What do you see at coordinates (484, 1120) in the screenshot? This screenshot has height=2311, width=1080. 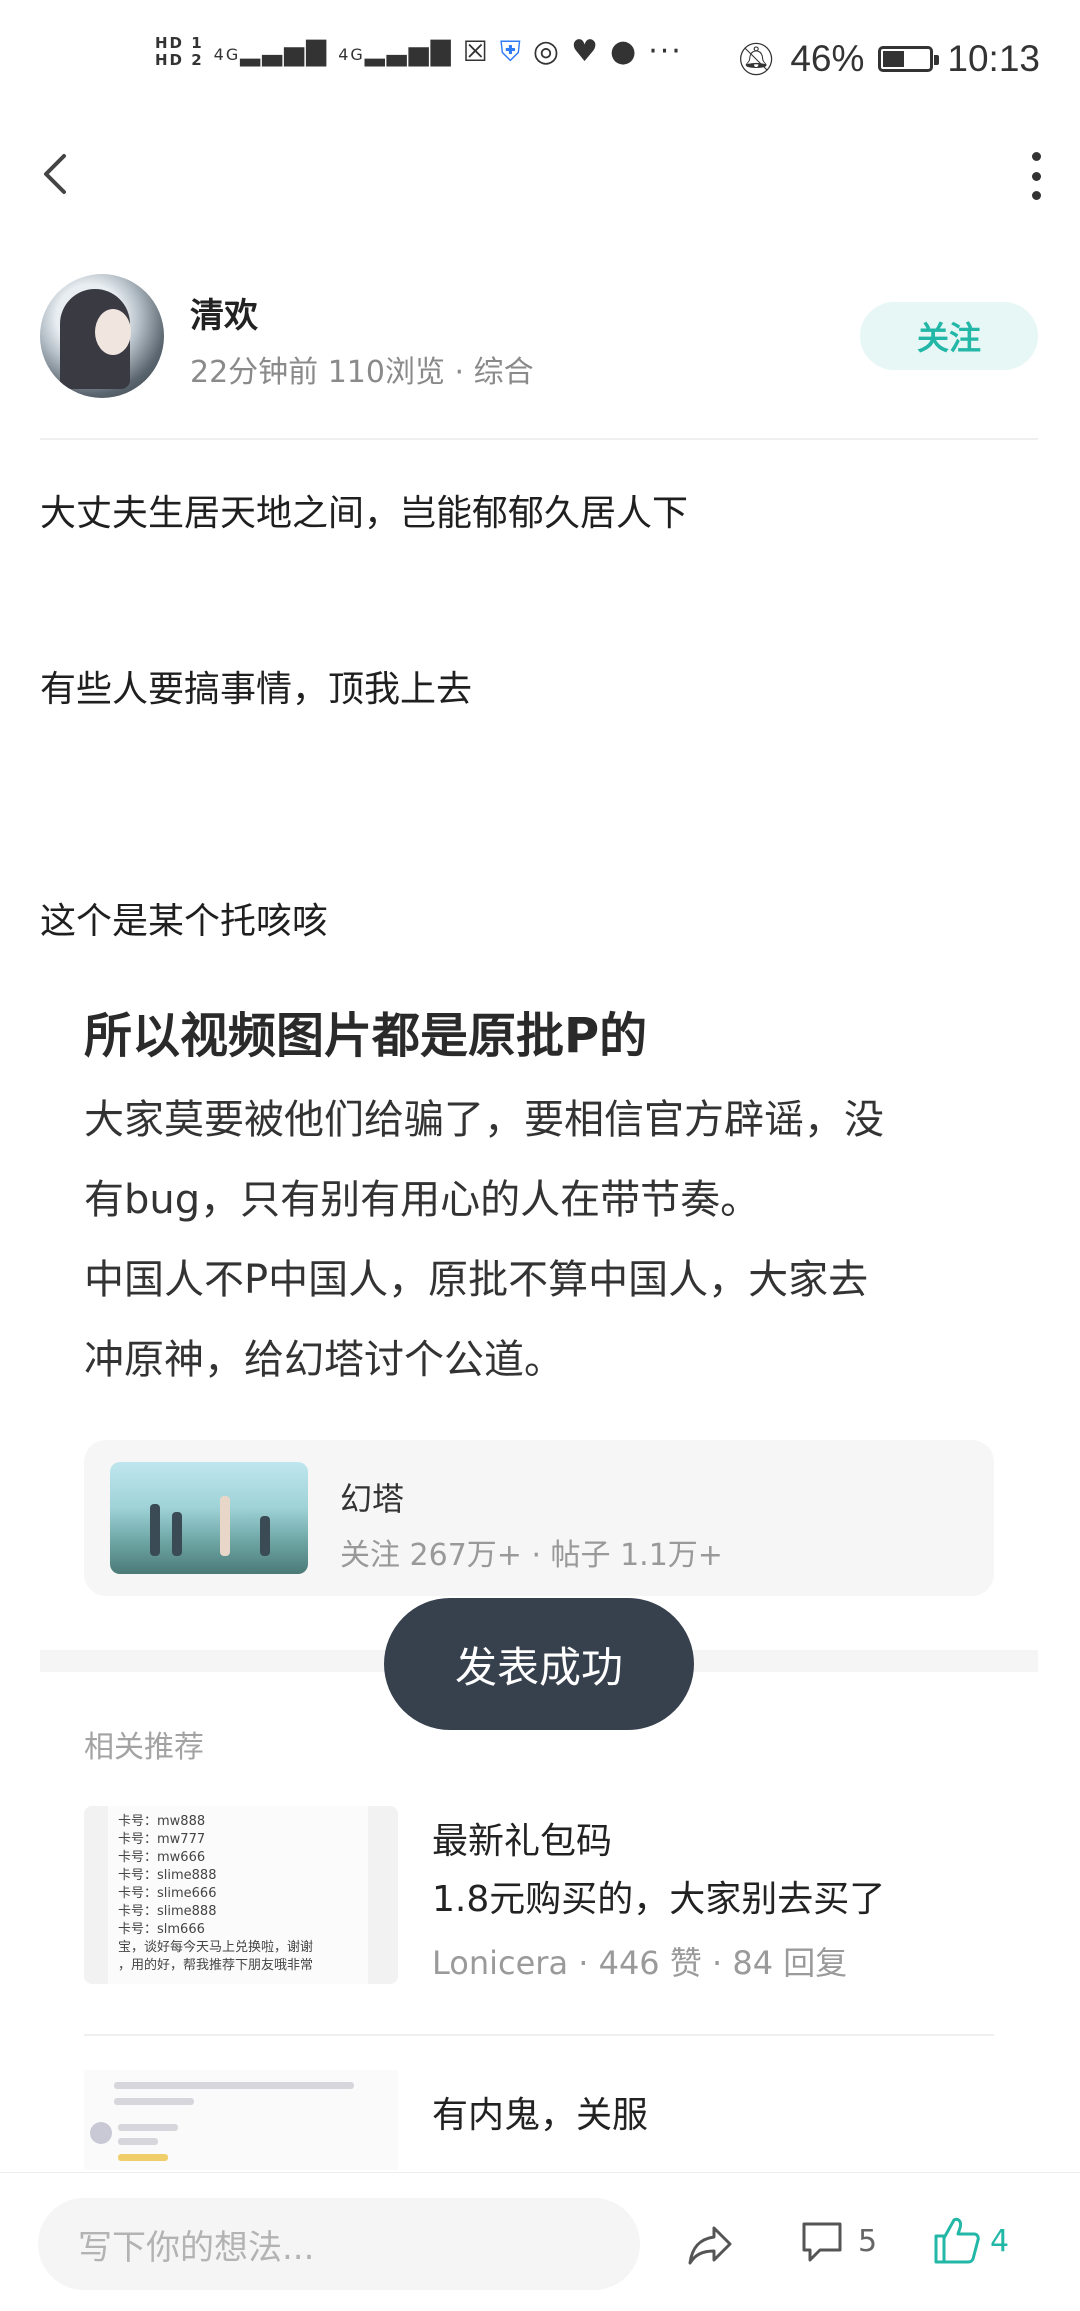 I see `embedded-paragraph-1: 大家莫要被他们给骗了，要相信官方辟谣，没` at bounding box center [484, 1120].